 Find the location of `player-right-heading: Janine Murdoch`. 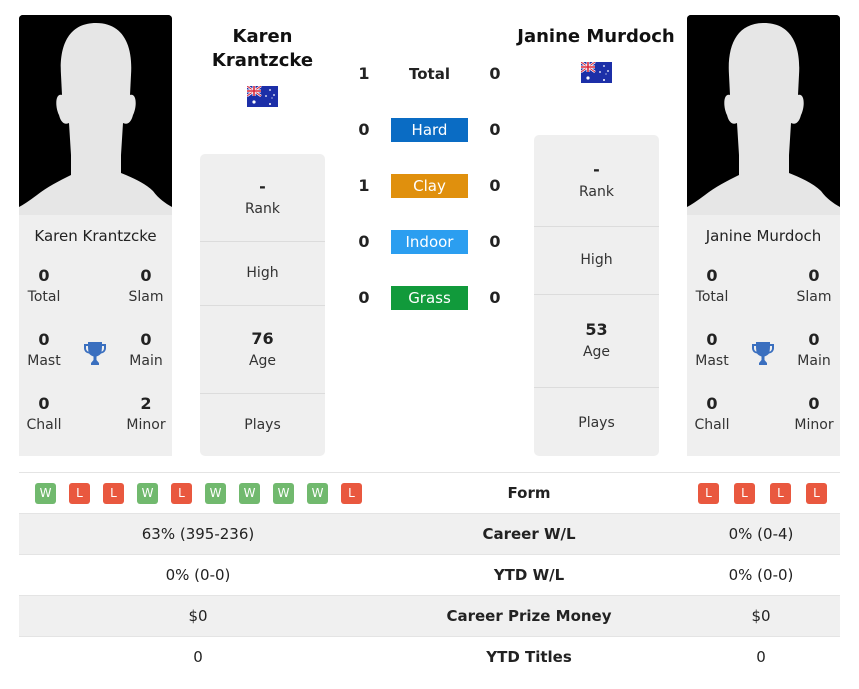

player-right-heading: Janine Murdoch is located at coordinates (596, 37).